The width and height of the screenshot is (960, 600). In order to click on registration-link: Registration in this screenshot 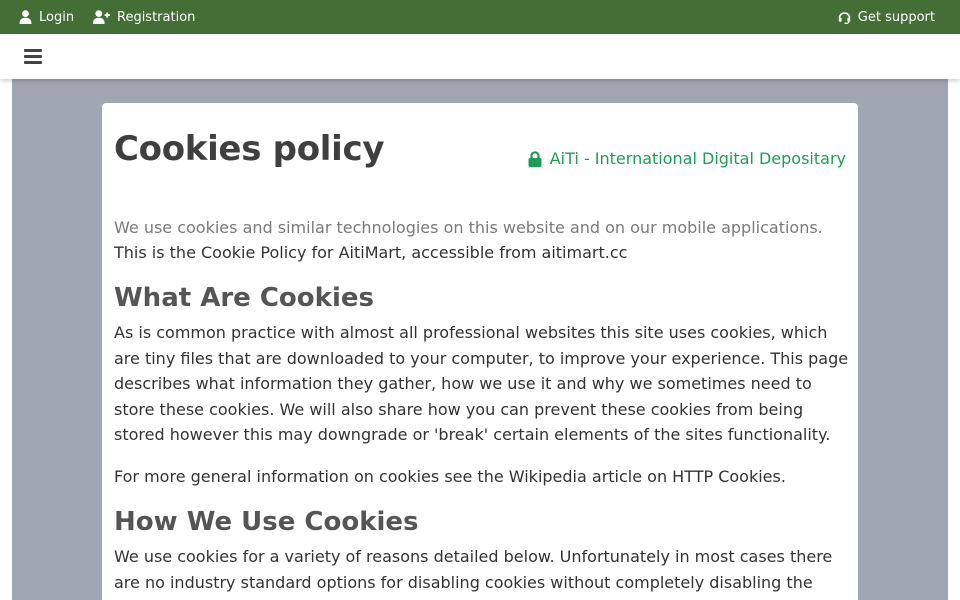, I will do `click(144, 17)`.